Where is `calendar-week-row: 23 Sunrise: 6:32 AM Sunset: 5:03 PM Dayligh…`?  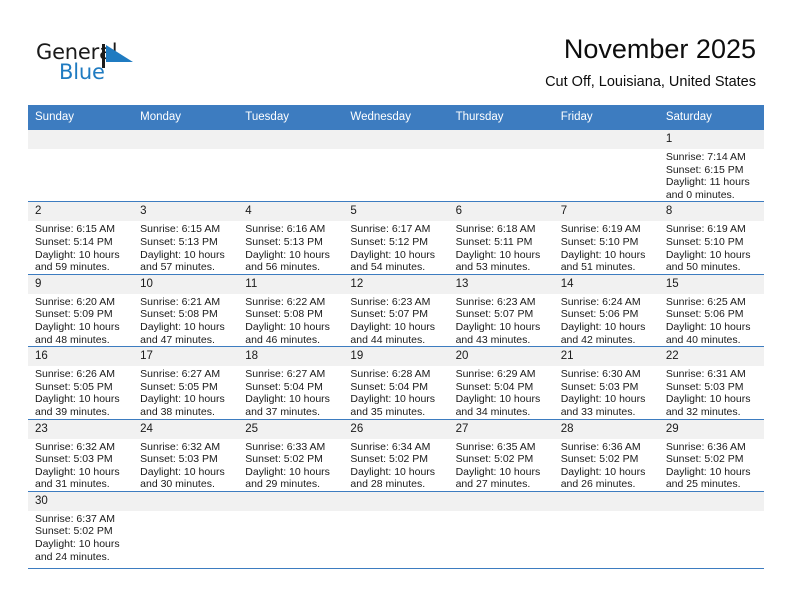 calendar-week-row: 23 Sunrise: 6:32 AM Sunset: 5:03 PM Dayligh… is located at coordinates (396, 455).